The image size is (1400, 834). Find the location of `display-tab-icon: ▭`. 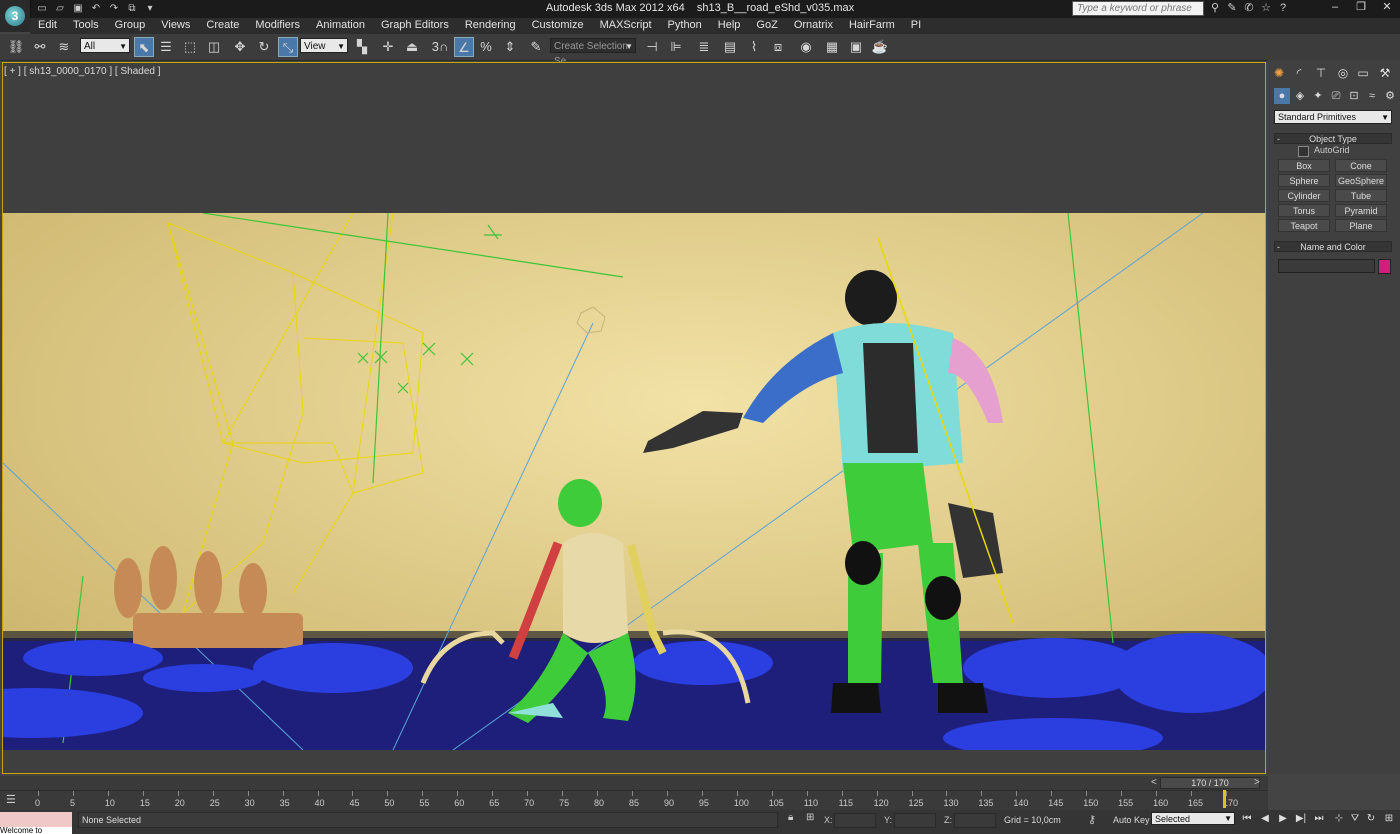

display-tab-icon: ▭ is located at coordinates (1363, 73).